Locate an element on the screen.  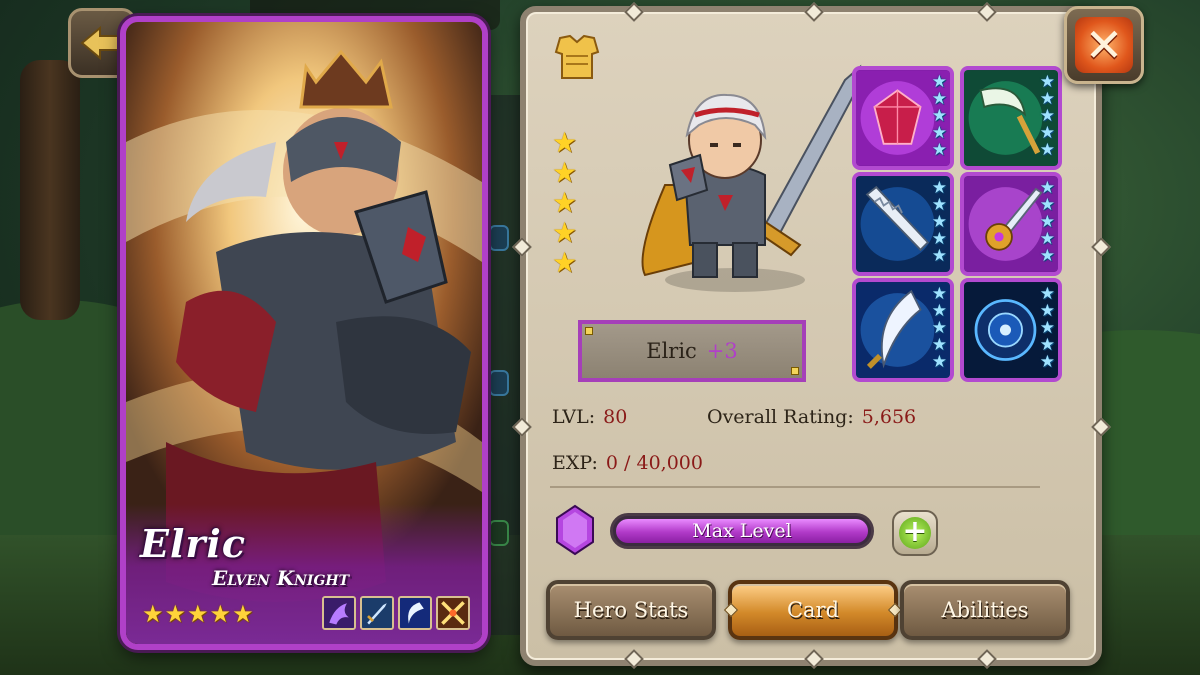
hero-card-name: Elric is located at coordinates (193, 543).